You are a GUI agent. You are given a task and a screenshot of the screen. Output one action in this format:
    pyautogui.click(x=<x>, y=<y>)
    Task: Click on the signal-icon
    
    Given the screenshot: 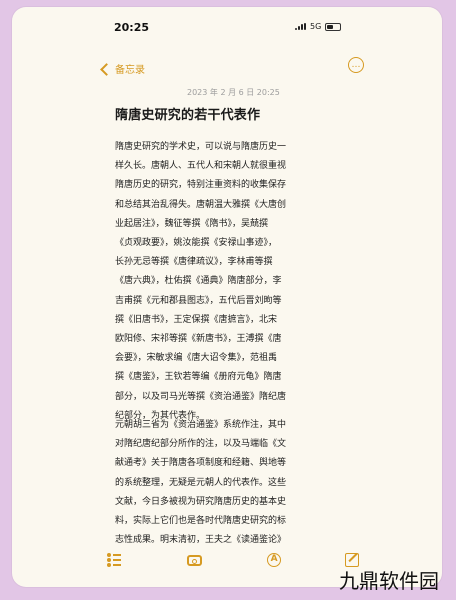 What is the action you would take?
    pyautogui.click(x=300, y=26)
    